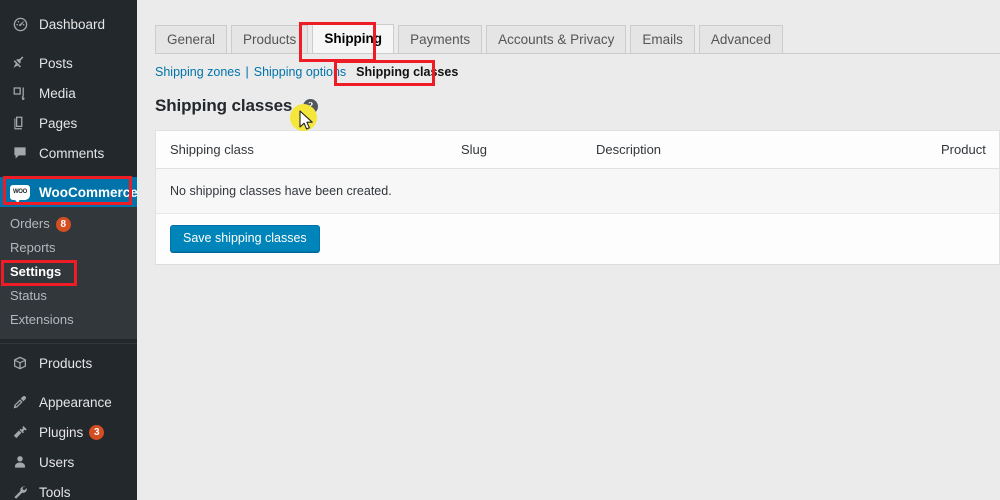  I want to click on sidebar-item-label: Posts, so click(56, 63).